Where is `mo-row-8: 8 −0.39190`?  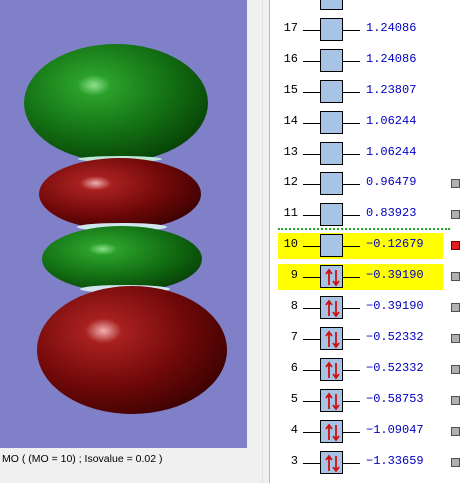 mo-row-8: 8 −0.39190 is located at coordinates (369, 307).